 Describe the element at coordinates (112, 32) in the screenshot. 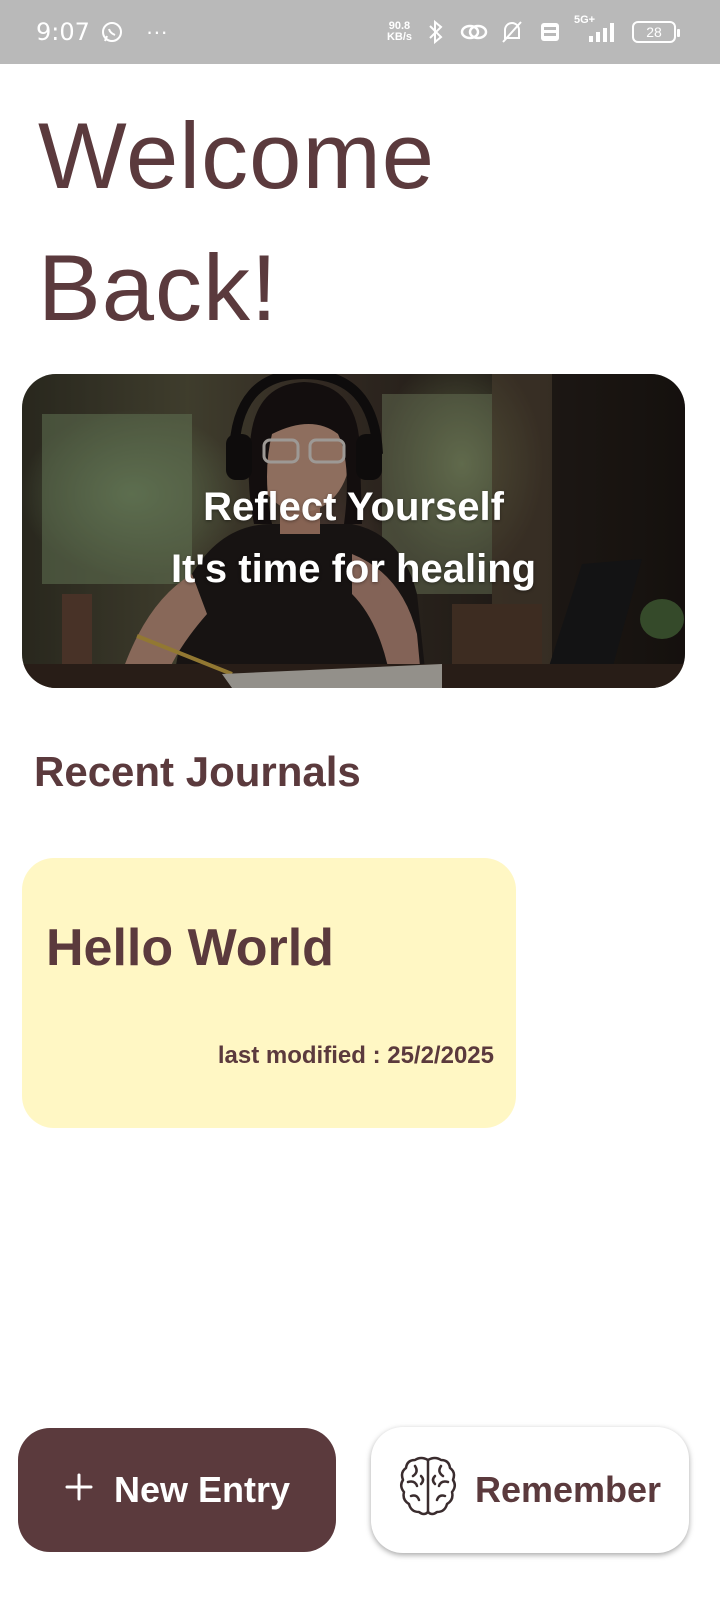

I see `whatsapp-icon` at that location.